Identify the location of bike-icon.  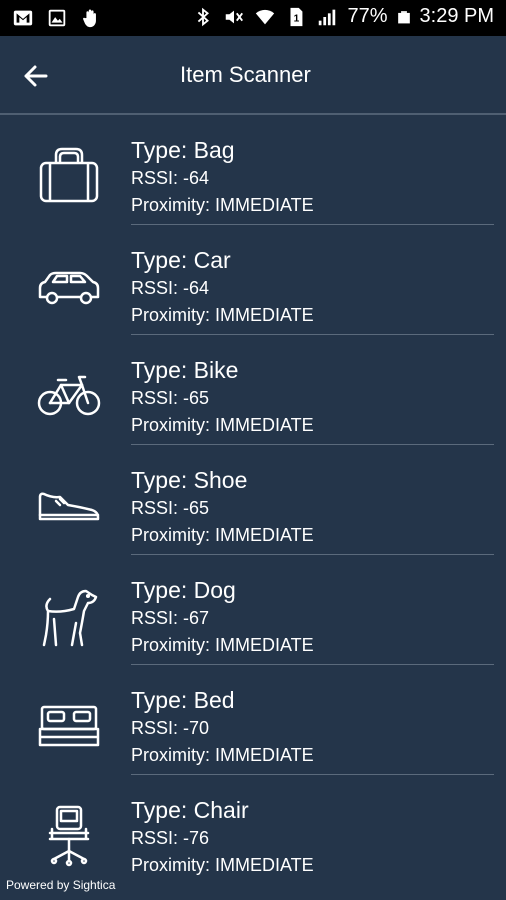
(69, 395).